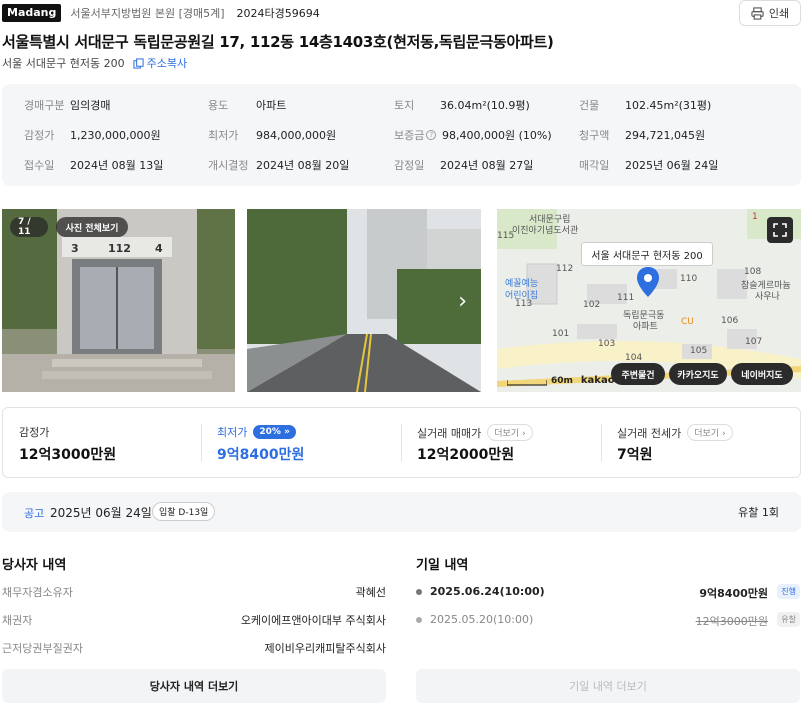 The width and height of the screenshot is (805, 713). Describe the element at coordinates (608, 621) in the screenshot. I see `history-row: 2025.05.20(10:00) 12억3000만원 유찰` at that location.